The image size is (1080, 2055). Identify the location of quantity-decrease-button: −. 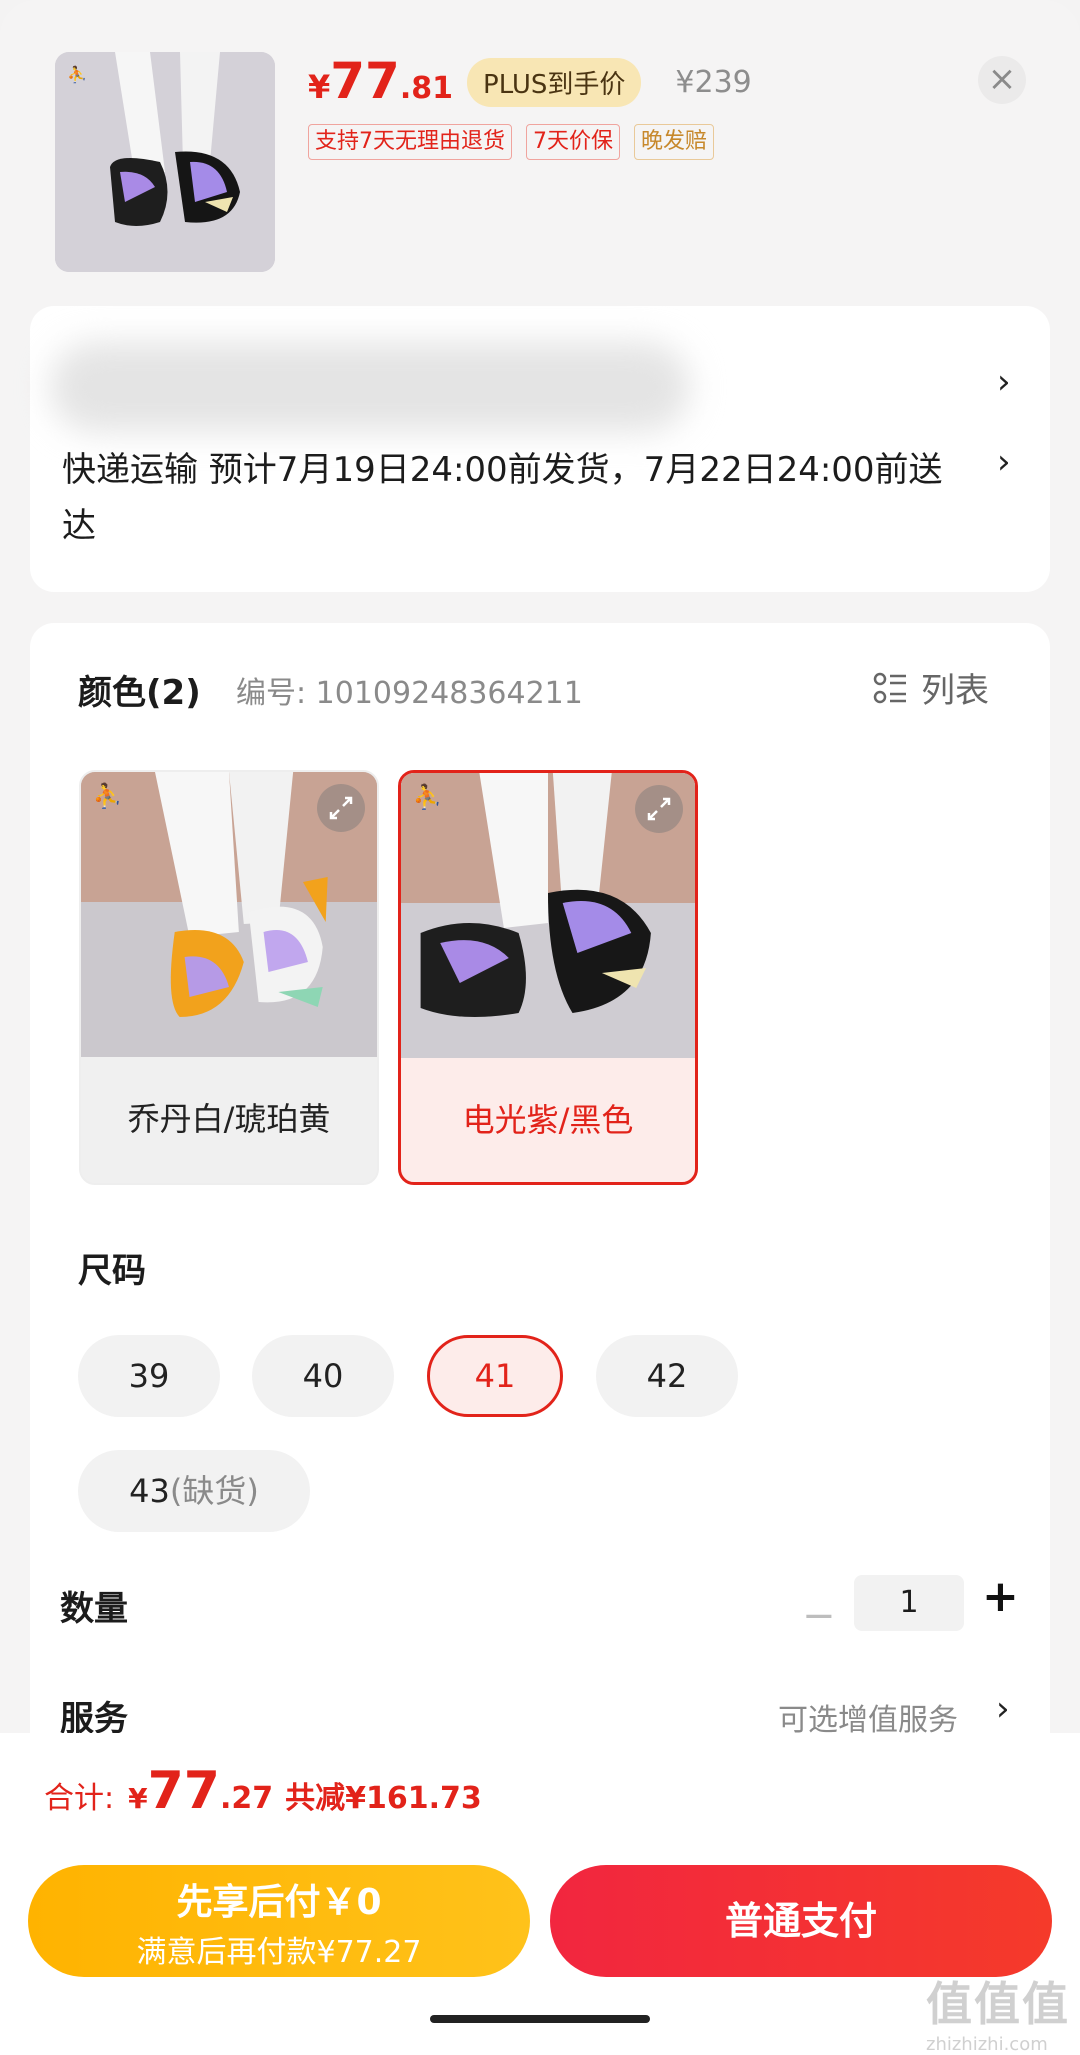
(819, 1616).